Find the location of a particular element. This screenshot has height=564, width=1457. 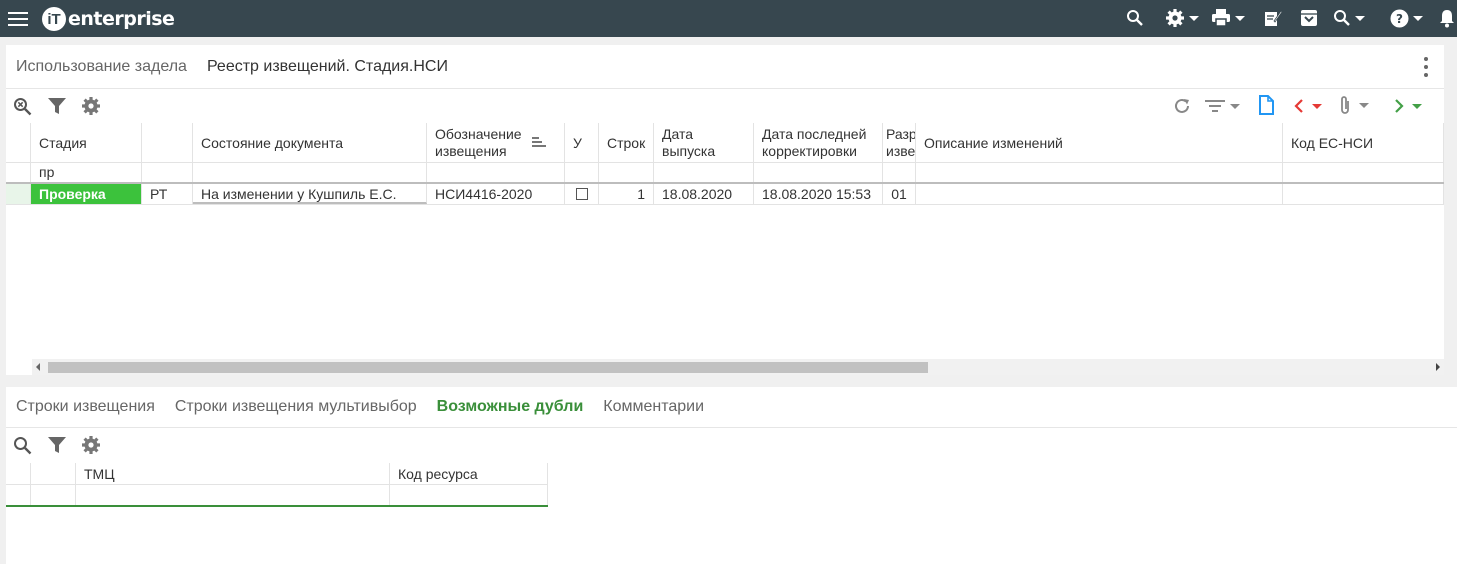

next-record-menu is located at coordinates (1408, 106).